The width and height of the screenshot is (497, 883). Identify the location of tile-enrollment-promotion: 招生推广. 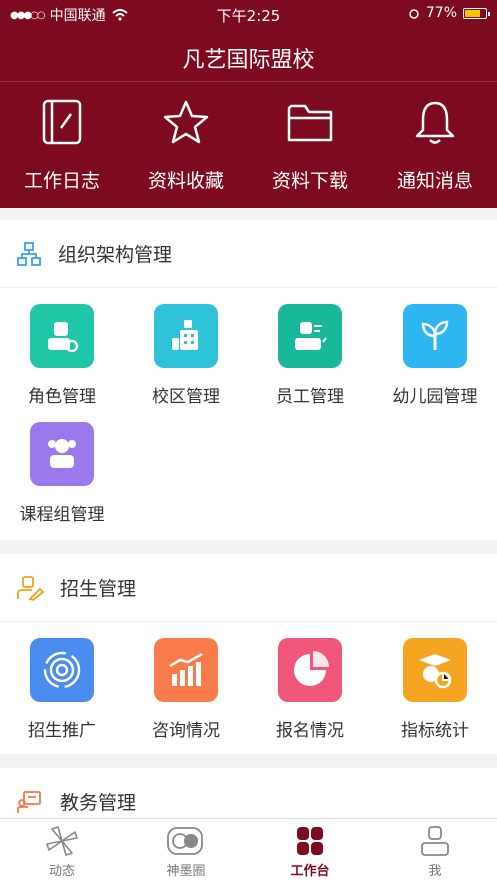
(62, 689).